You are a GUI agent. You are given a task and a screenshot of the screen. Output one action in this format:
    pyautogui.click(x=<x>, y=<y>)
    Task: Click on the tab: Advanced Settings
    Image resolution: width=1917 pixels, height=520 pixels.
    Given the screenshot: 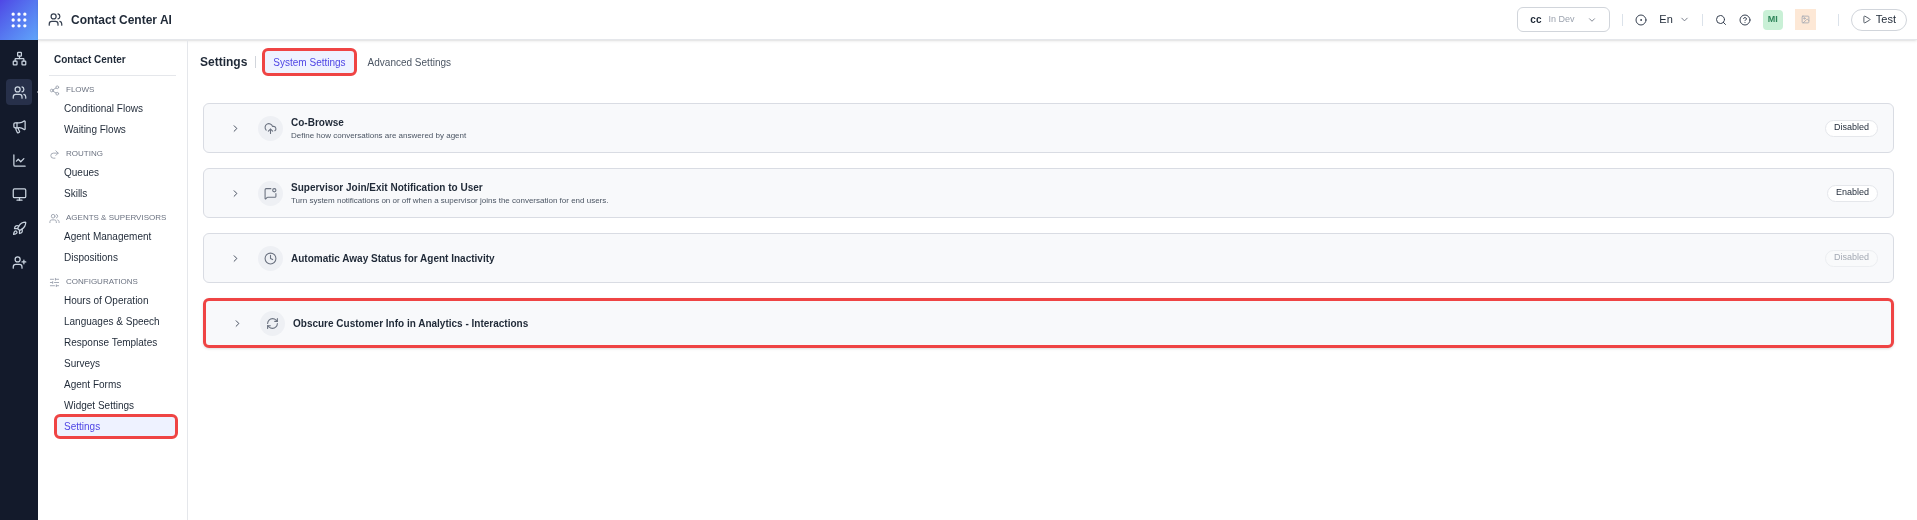 What is the action you would take?
    pyautogui.click(x=409, y=62)
    